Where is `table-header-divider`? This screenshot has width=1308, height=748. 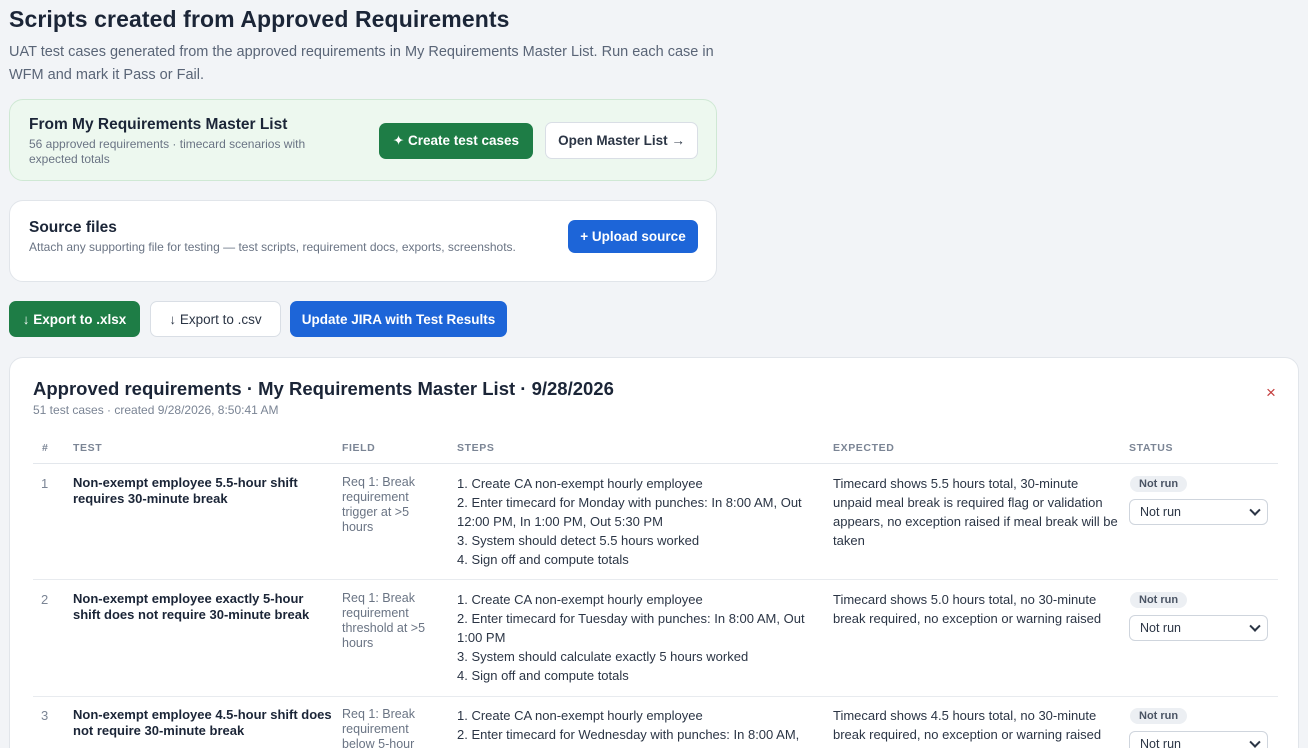
table-header-divider is located at coordinates (655, 463).